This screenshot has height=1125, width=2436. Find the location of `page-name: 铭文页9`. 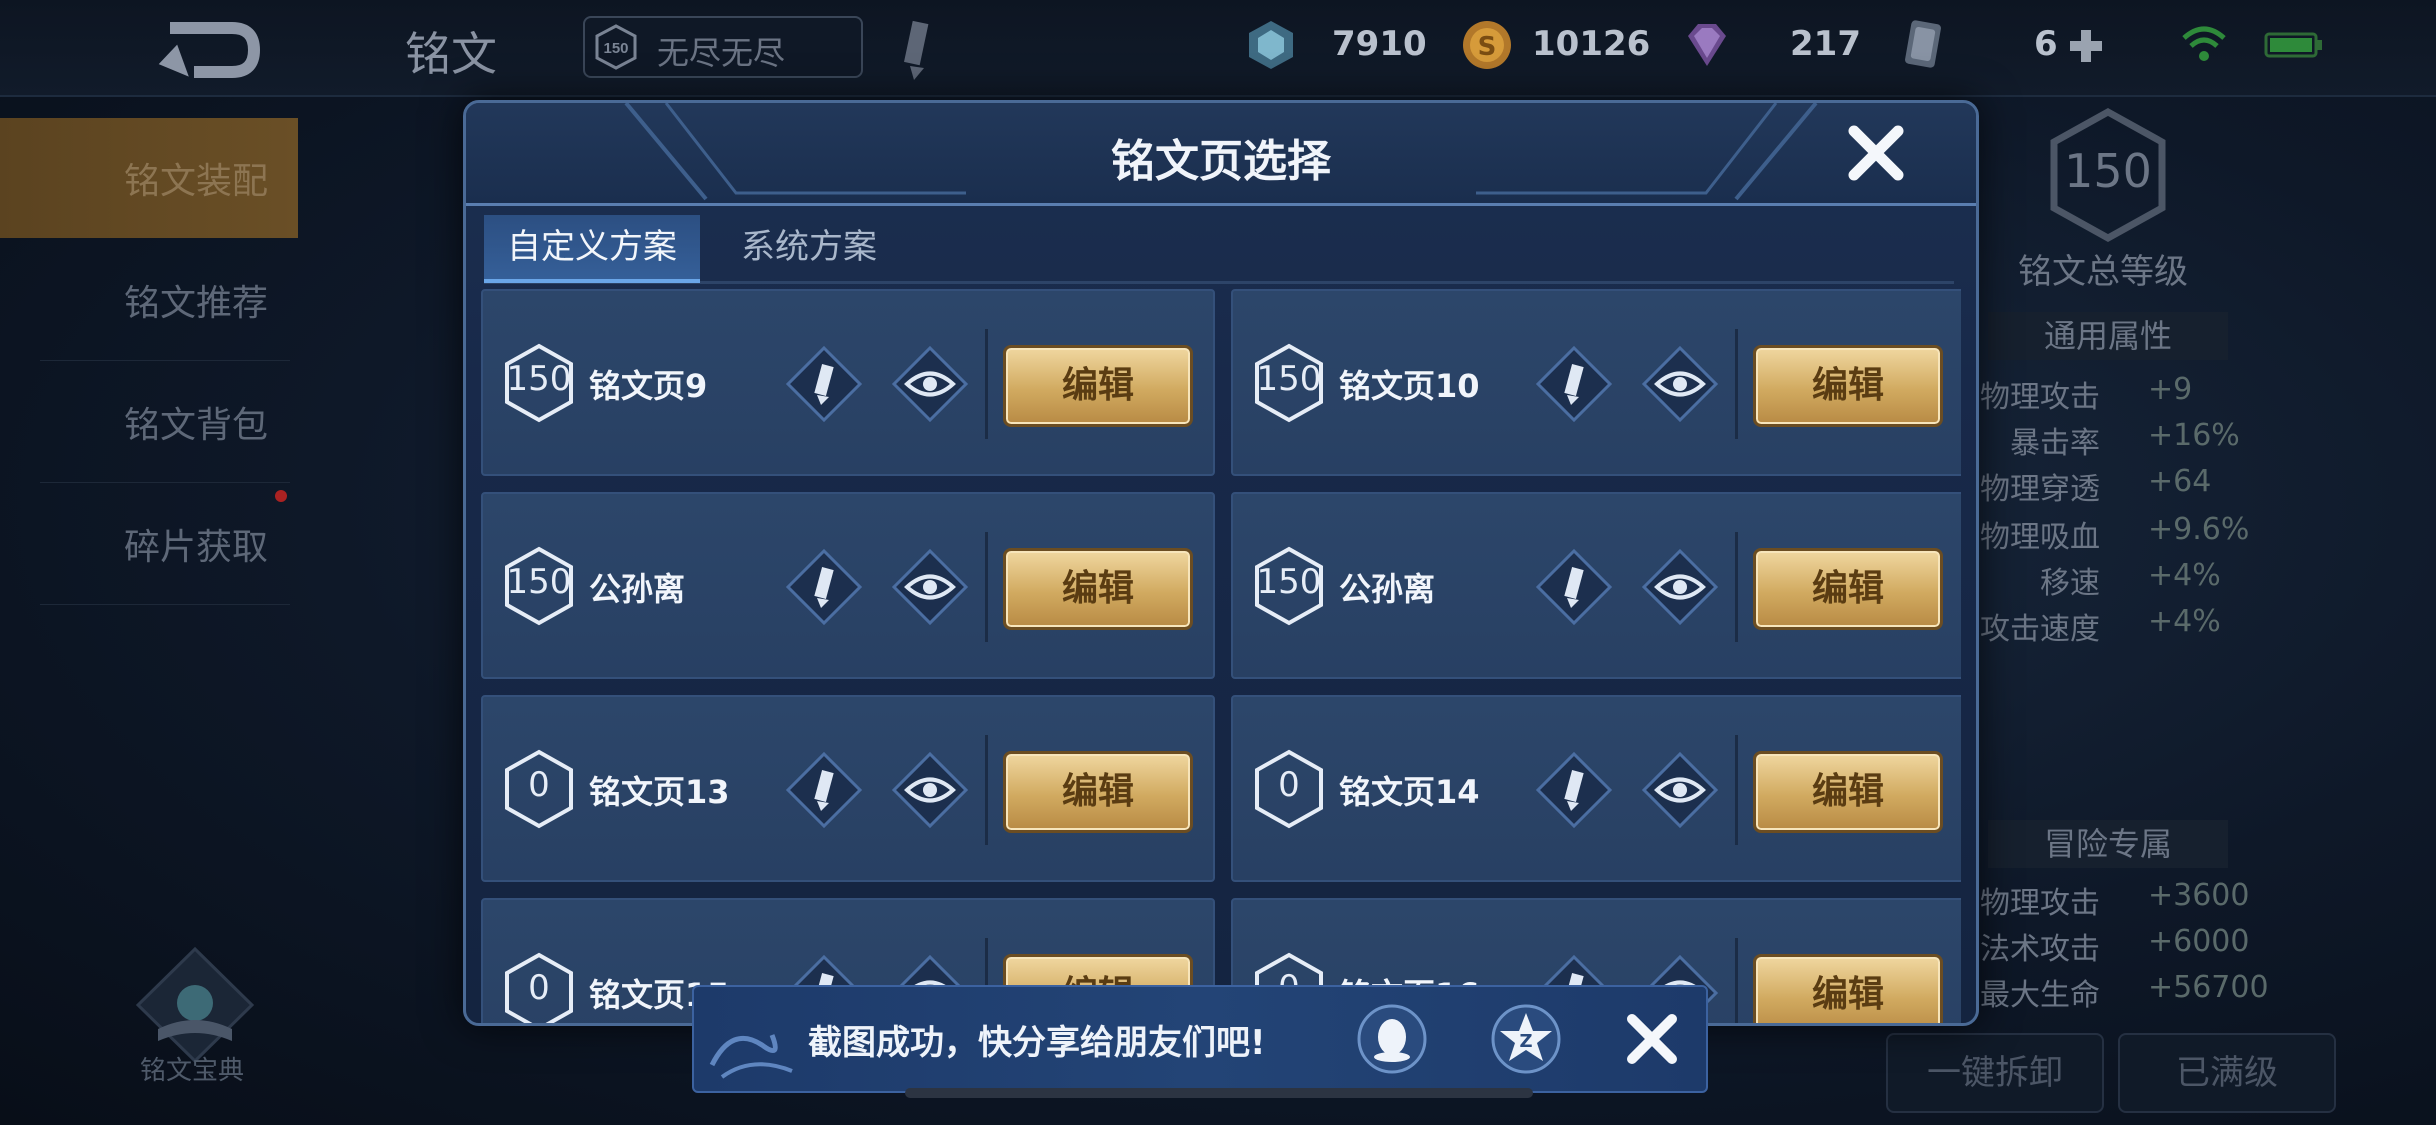

page-name: 铭文页9 is located at coordinates (648, 386).